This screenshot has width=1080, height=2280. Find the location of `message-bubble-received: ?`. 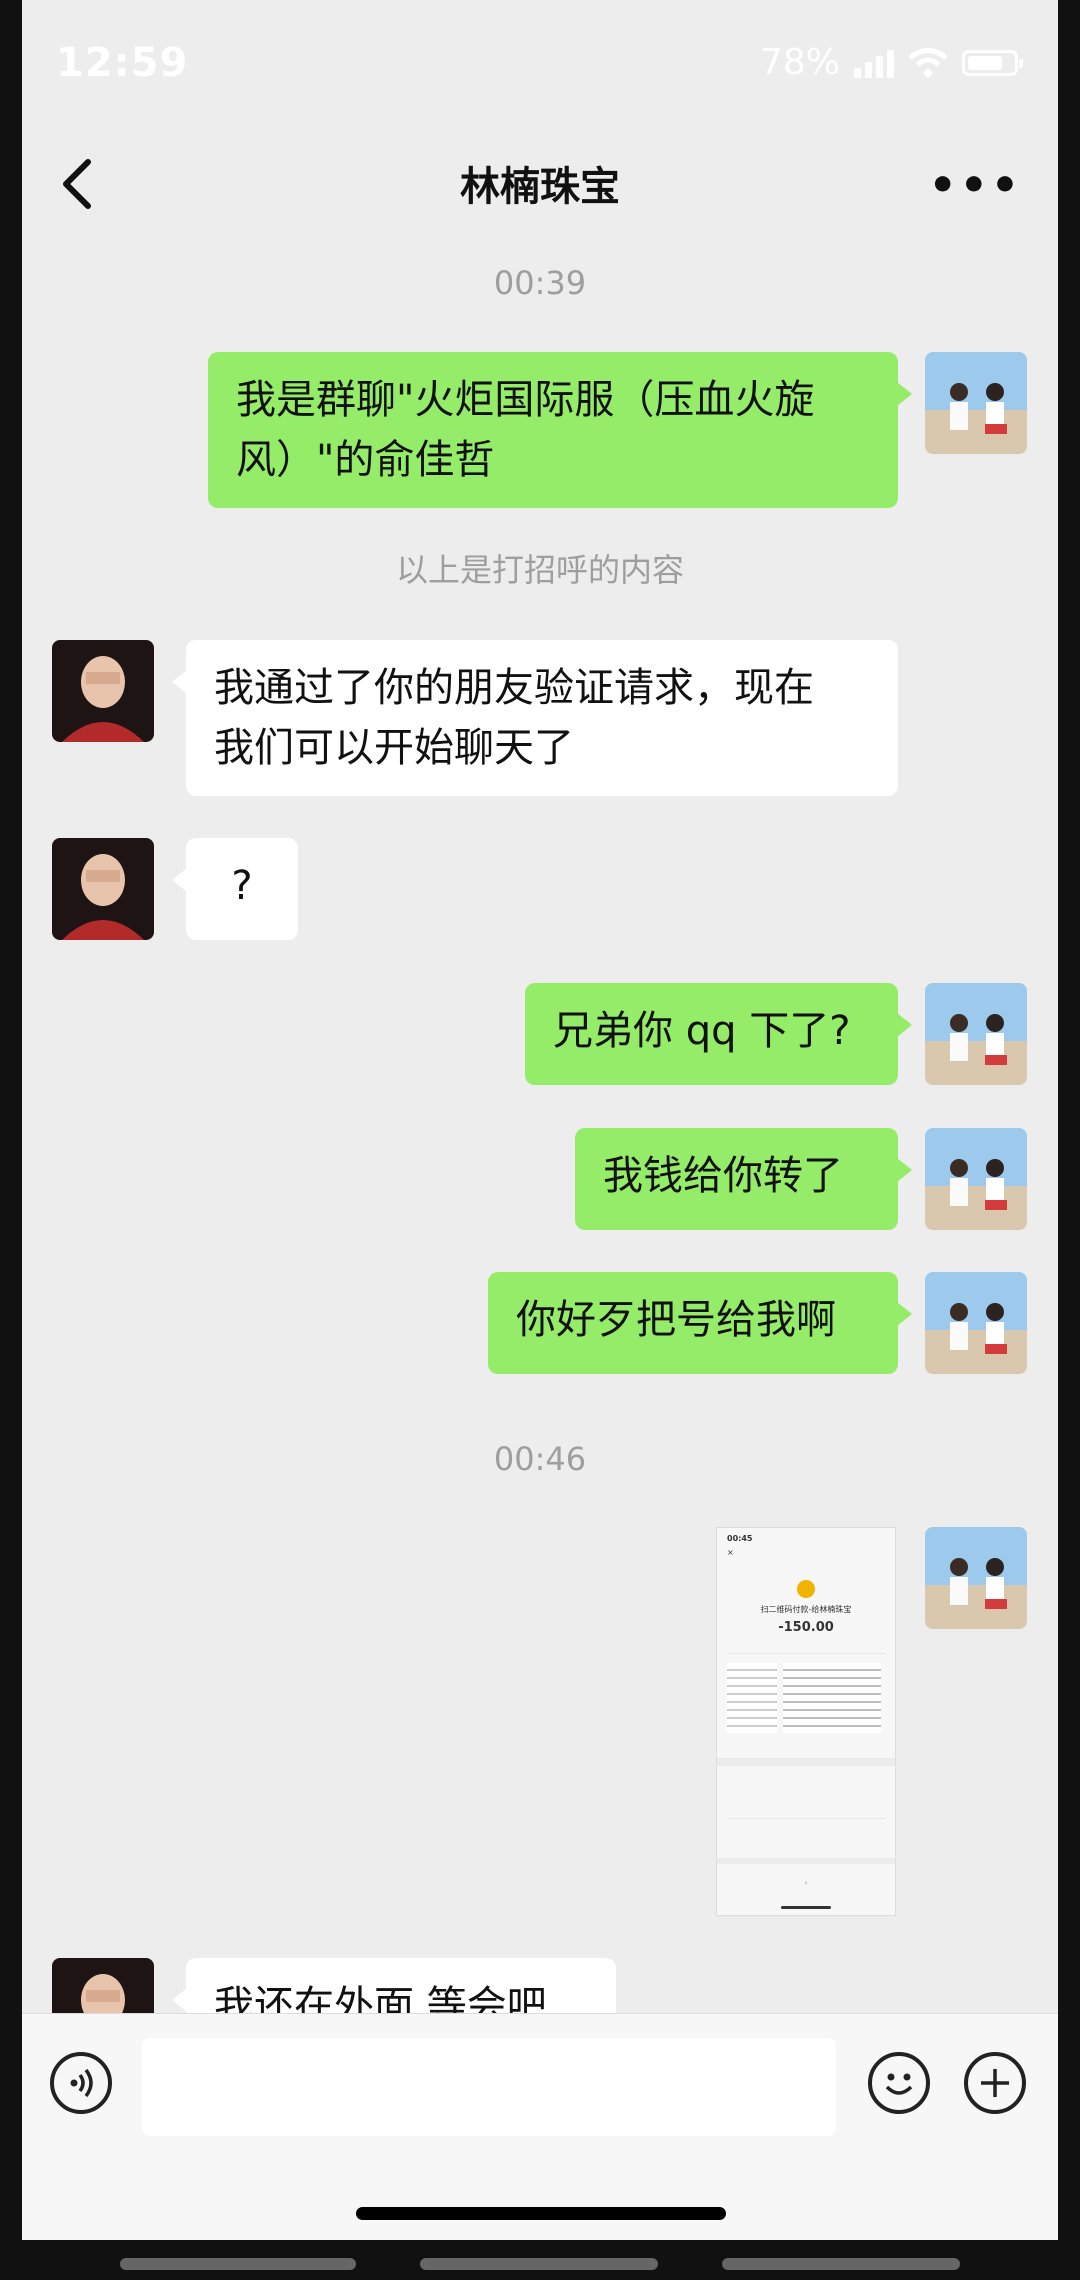

message-bubble-received: ? is located at coordinates (235, 889).